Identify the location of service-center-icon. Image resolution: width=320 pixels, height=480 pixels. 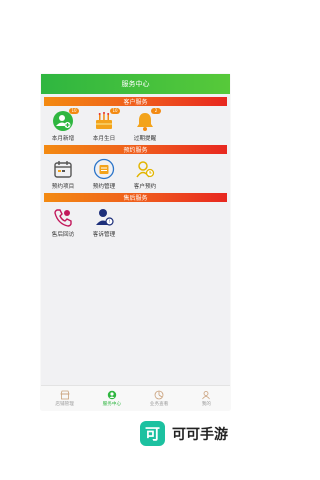
(112, 394).